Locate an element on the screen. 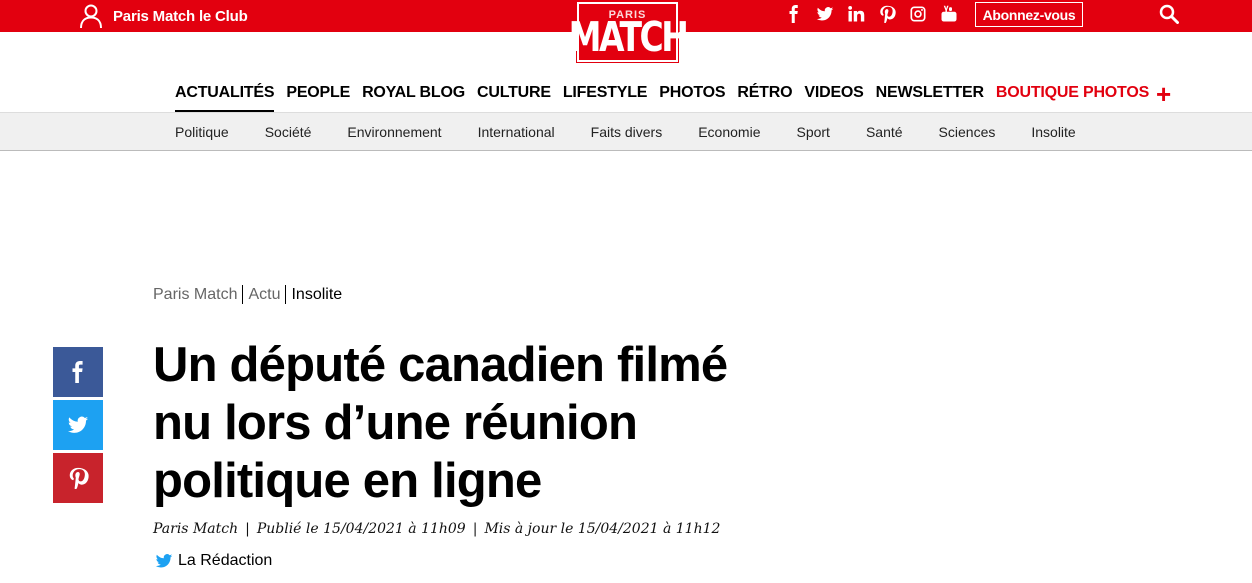 Image resolution: width=1252 pixels, height=583 pixels. nav-item-culture: CULTURE is located at coordinates (514, 98).